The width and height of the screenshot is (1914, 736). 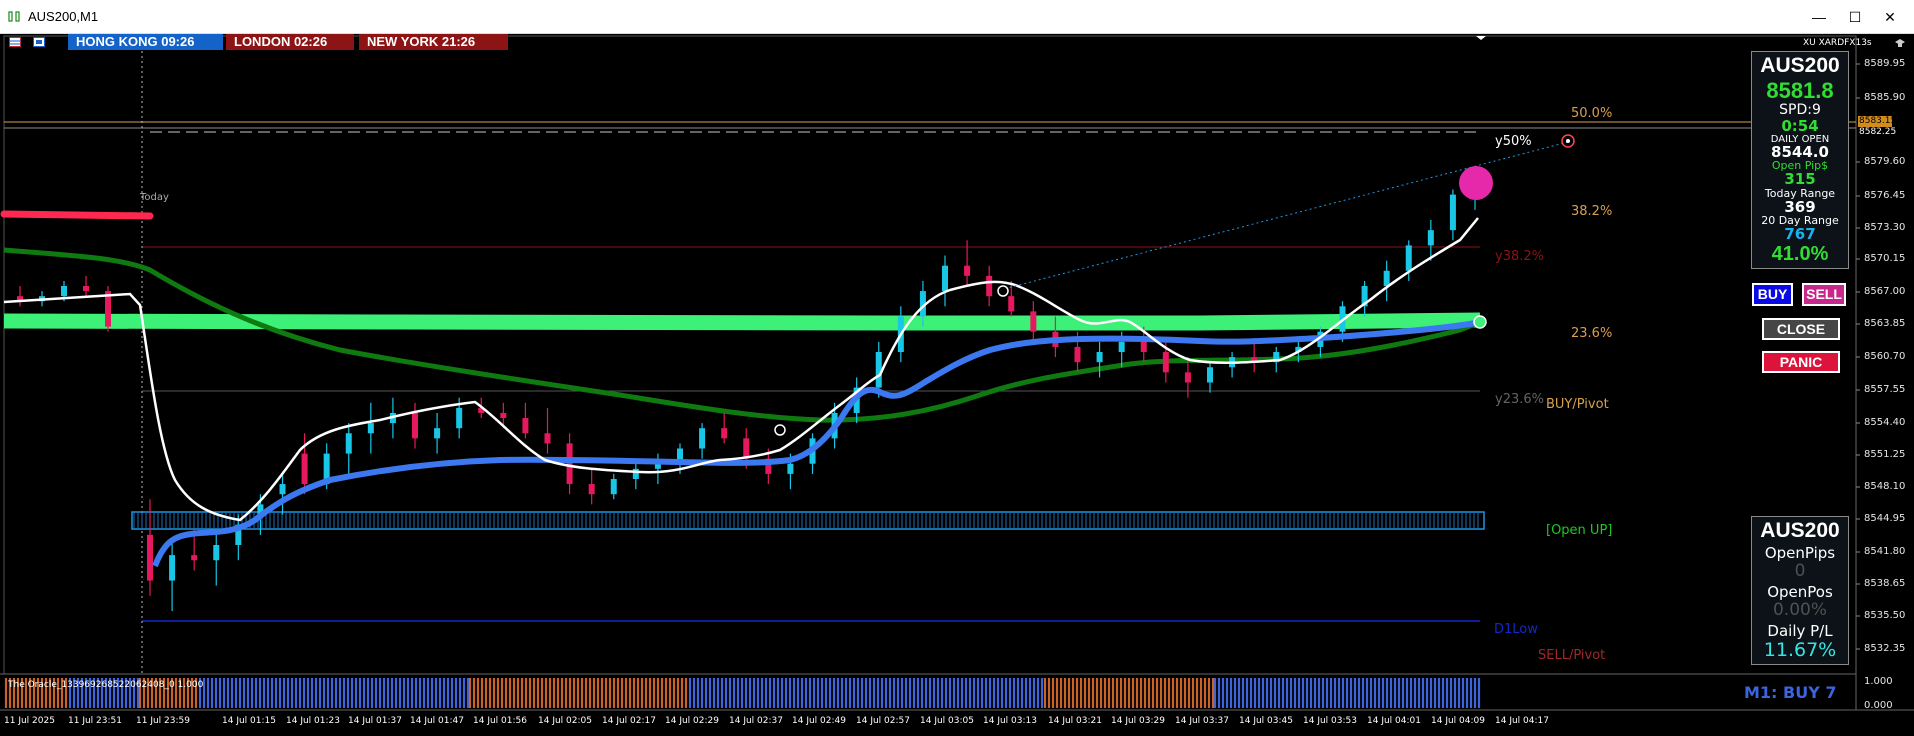 I want to click on buy-button: BUY, so click(x=1772, y=294).